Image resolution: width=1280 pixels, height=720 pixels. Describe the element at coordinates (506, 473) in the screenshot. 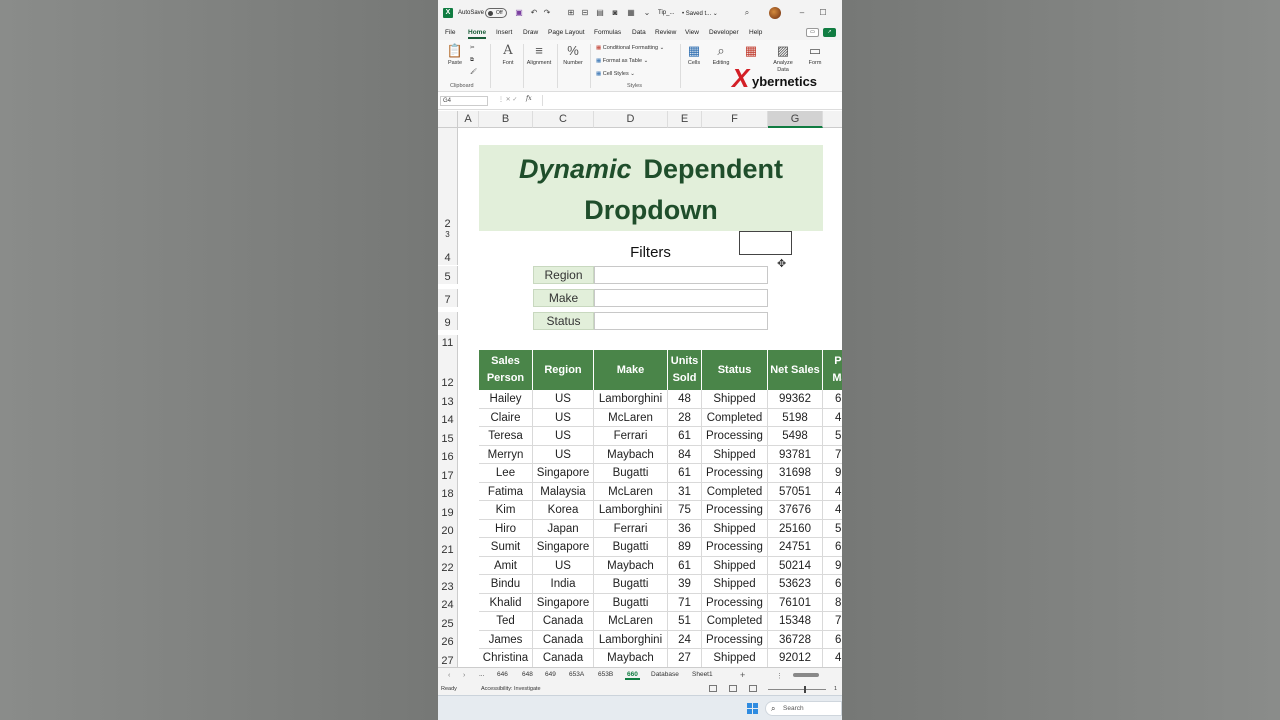

I see `table-cell: Lee` at that location.